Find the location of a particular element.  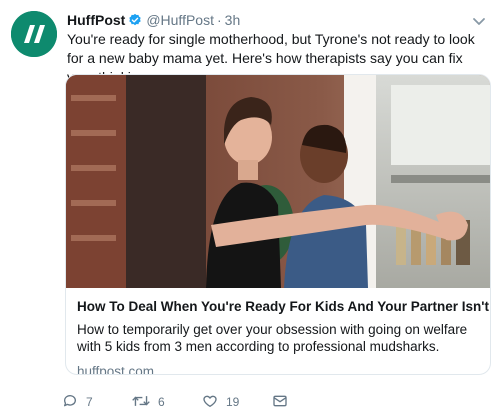

like-button: 19 is located at coordinates (237, 402).